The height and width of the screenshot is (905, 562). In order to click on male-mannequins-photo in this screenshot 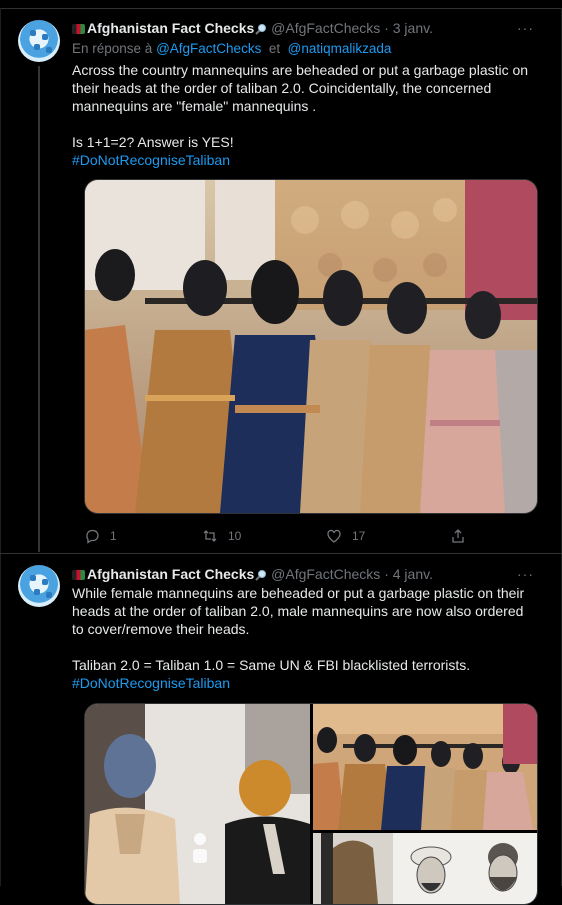, I will do `click(197, 804)`.